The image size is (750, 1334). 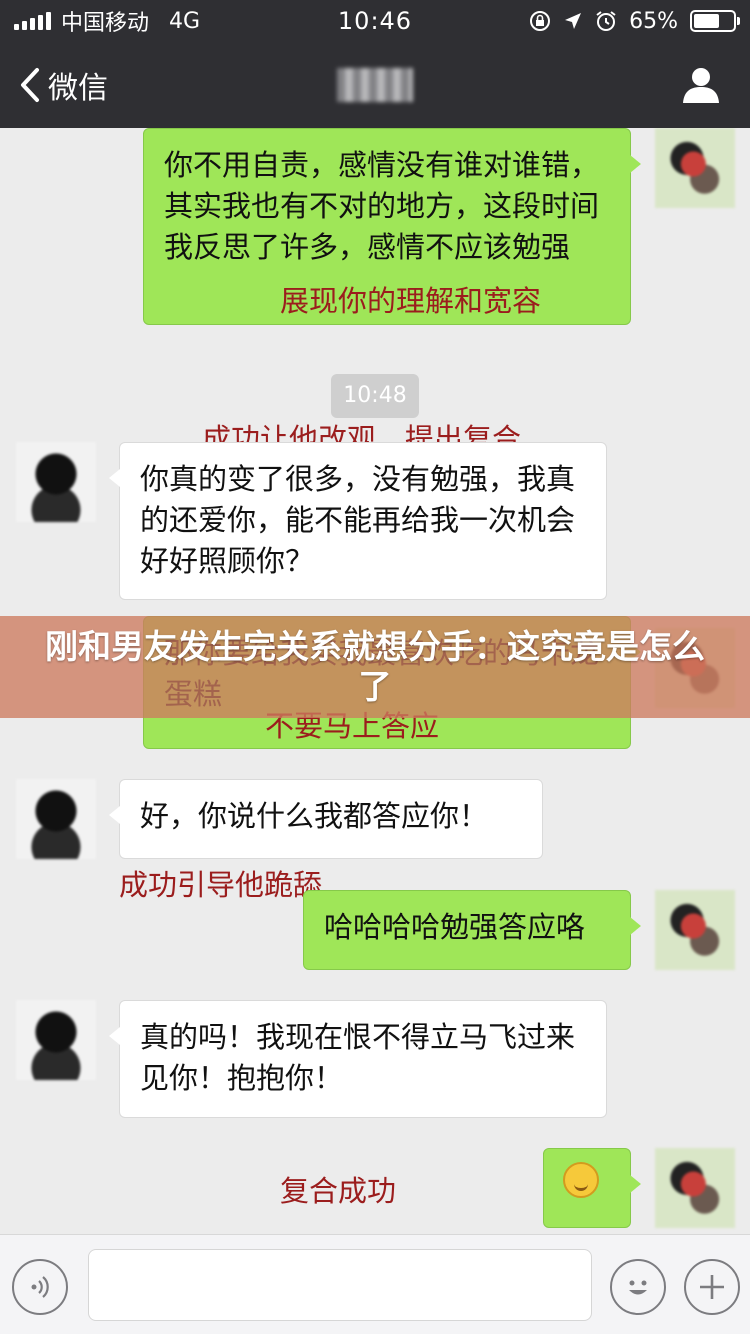 I want to click on voice-icon, so click(x=40, y=1287).